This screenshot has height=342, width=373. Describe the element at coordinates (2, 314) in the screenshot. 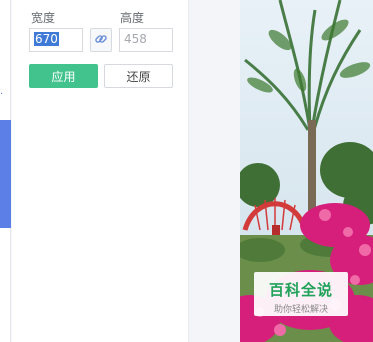

I see `nav-fragment-bottom: ·` at that location.